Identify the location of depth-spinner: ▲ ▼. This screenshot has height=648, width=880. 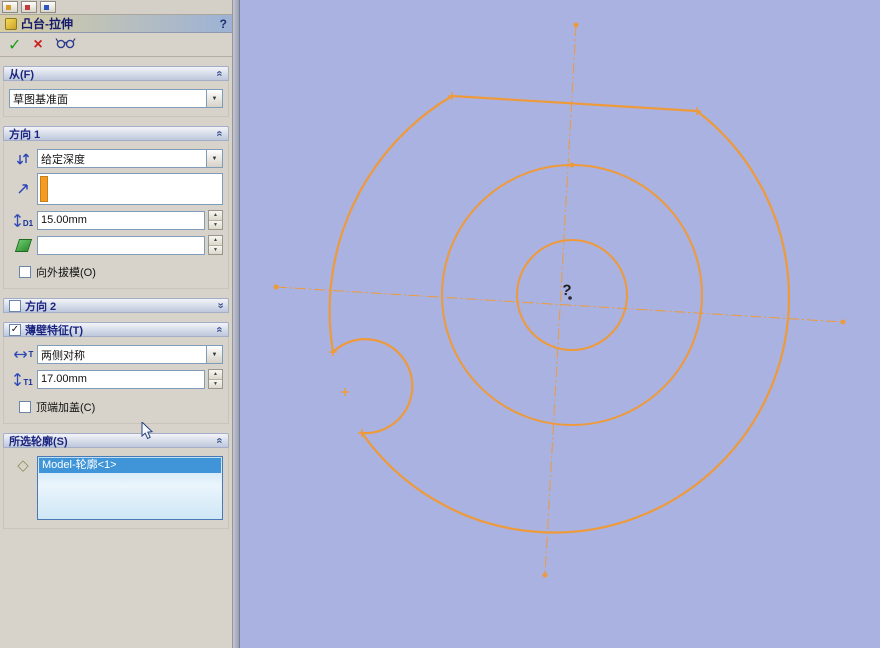
(215, 220).